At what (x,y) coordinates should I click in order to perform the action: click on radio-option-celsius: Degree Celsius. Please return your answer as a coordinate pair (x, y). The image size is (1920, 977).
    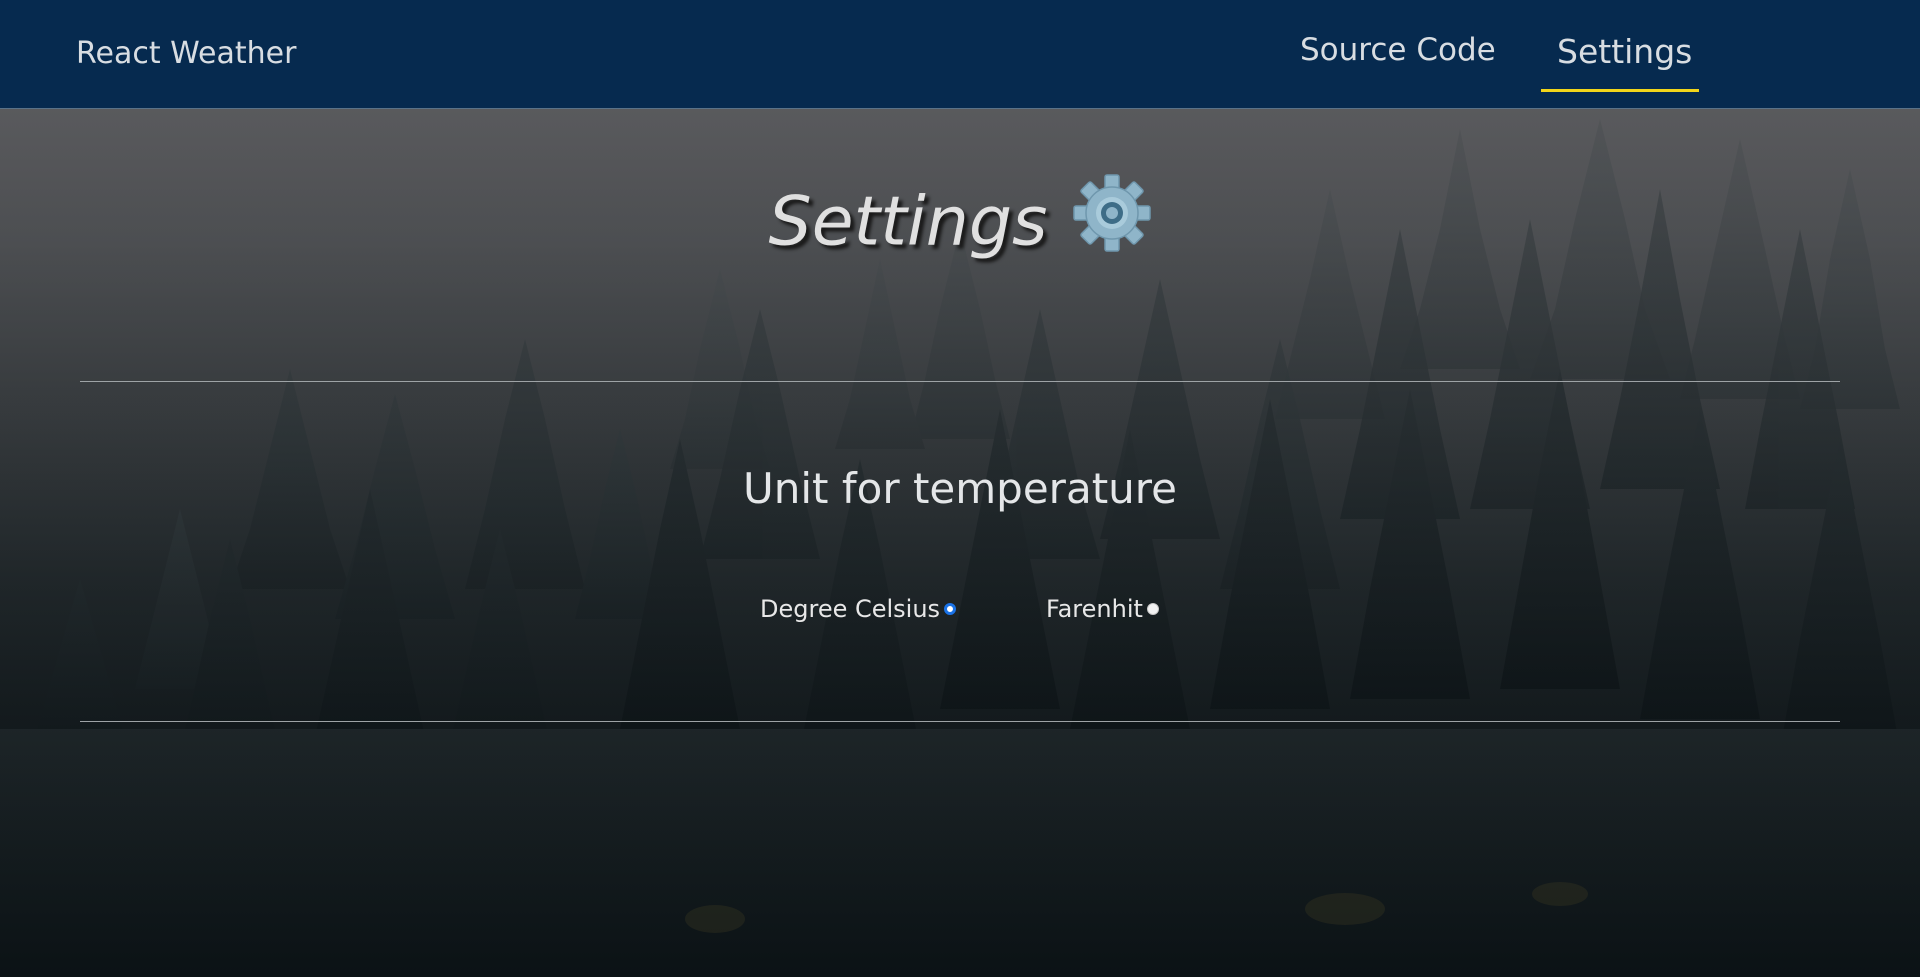
    Looking at the image, I should click on (858, 609).